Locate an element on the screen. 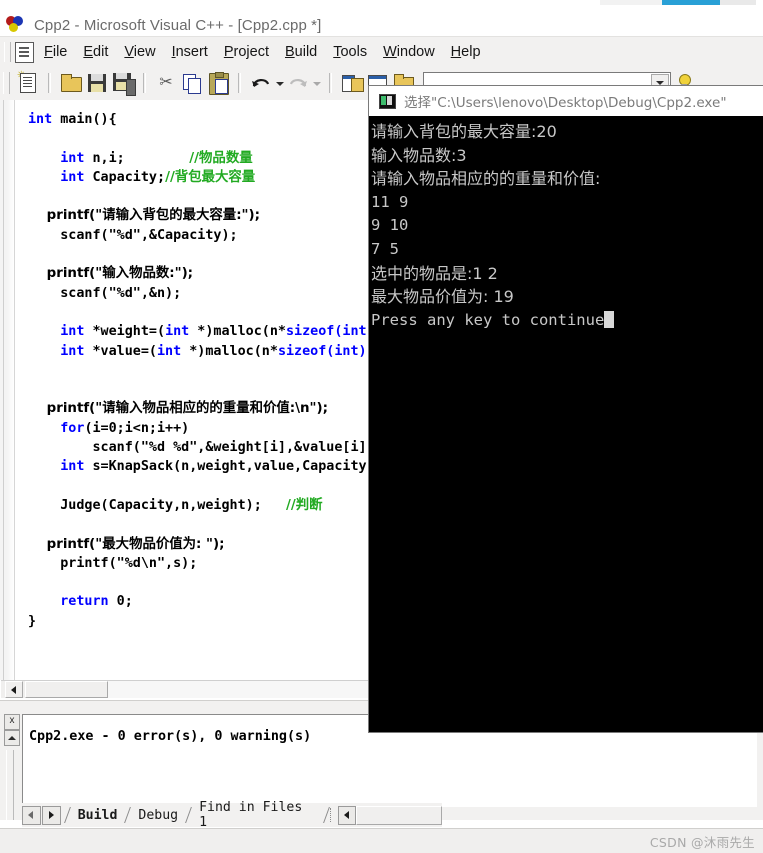  menu-item-project: Project is located at coordinates (246, 52).